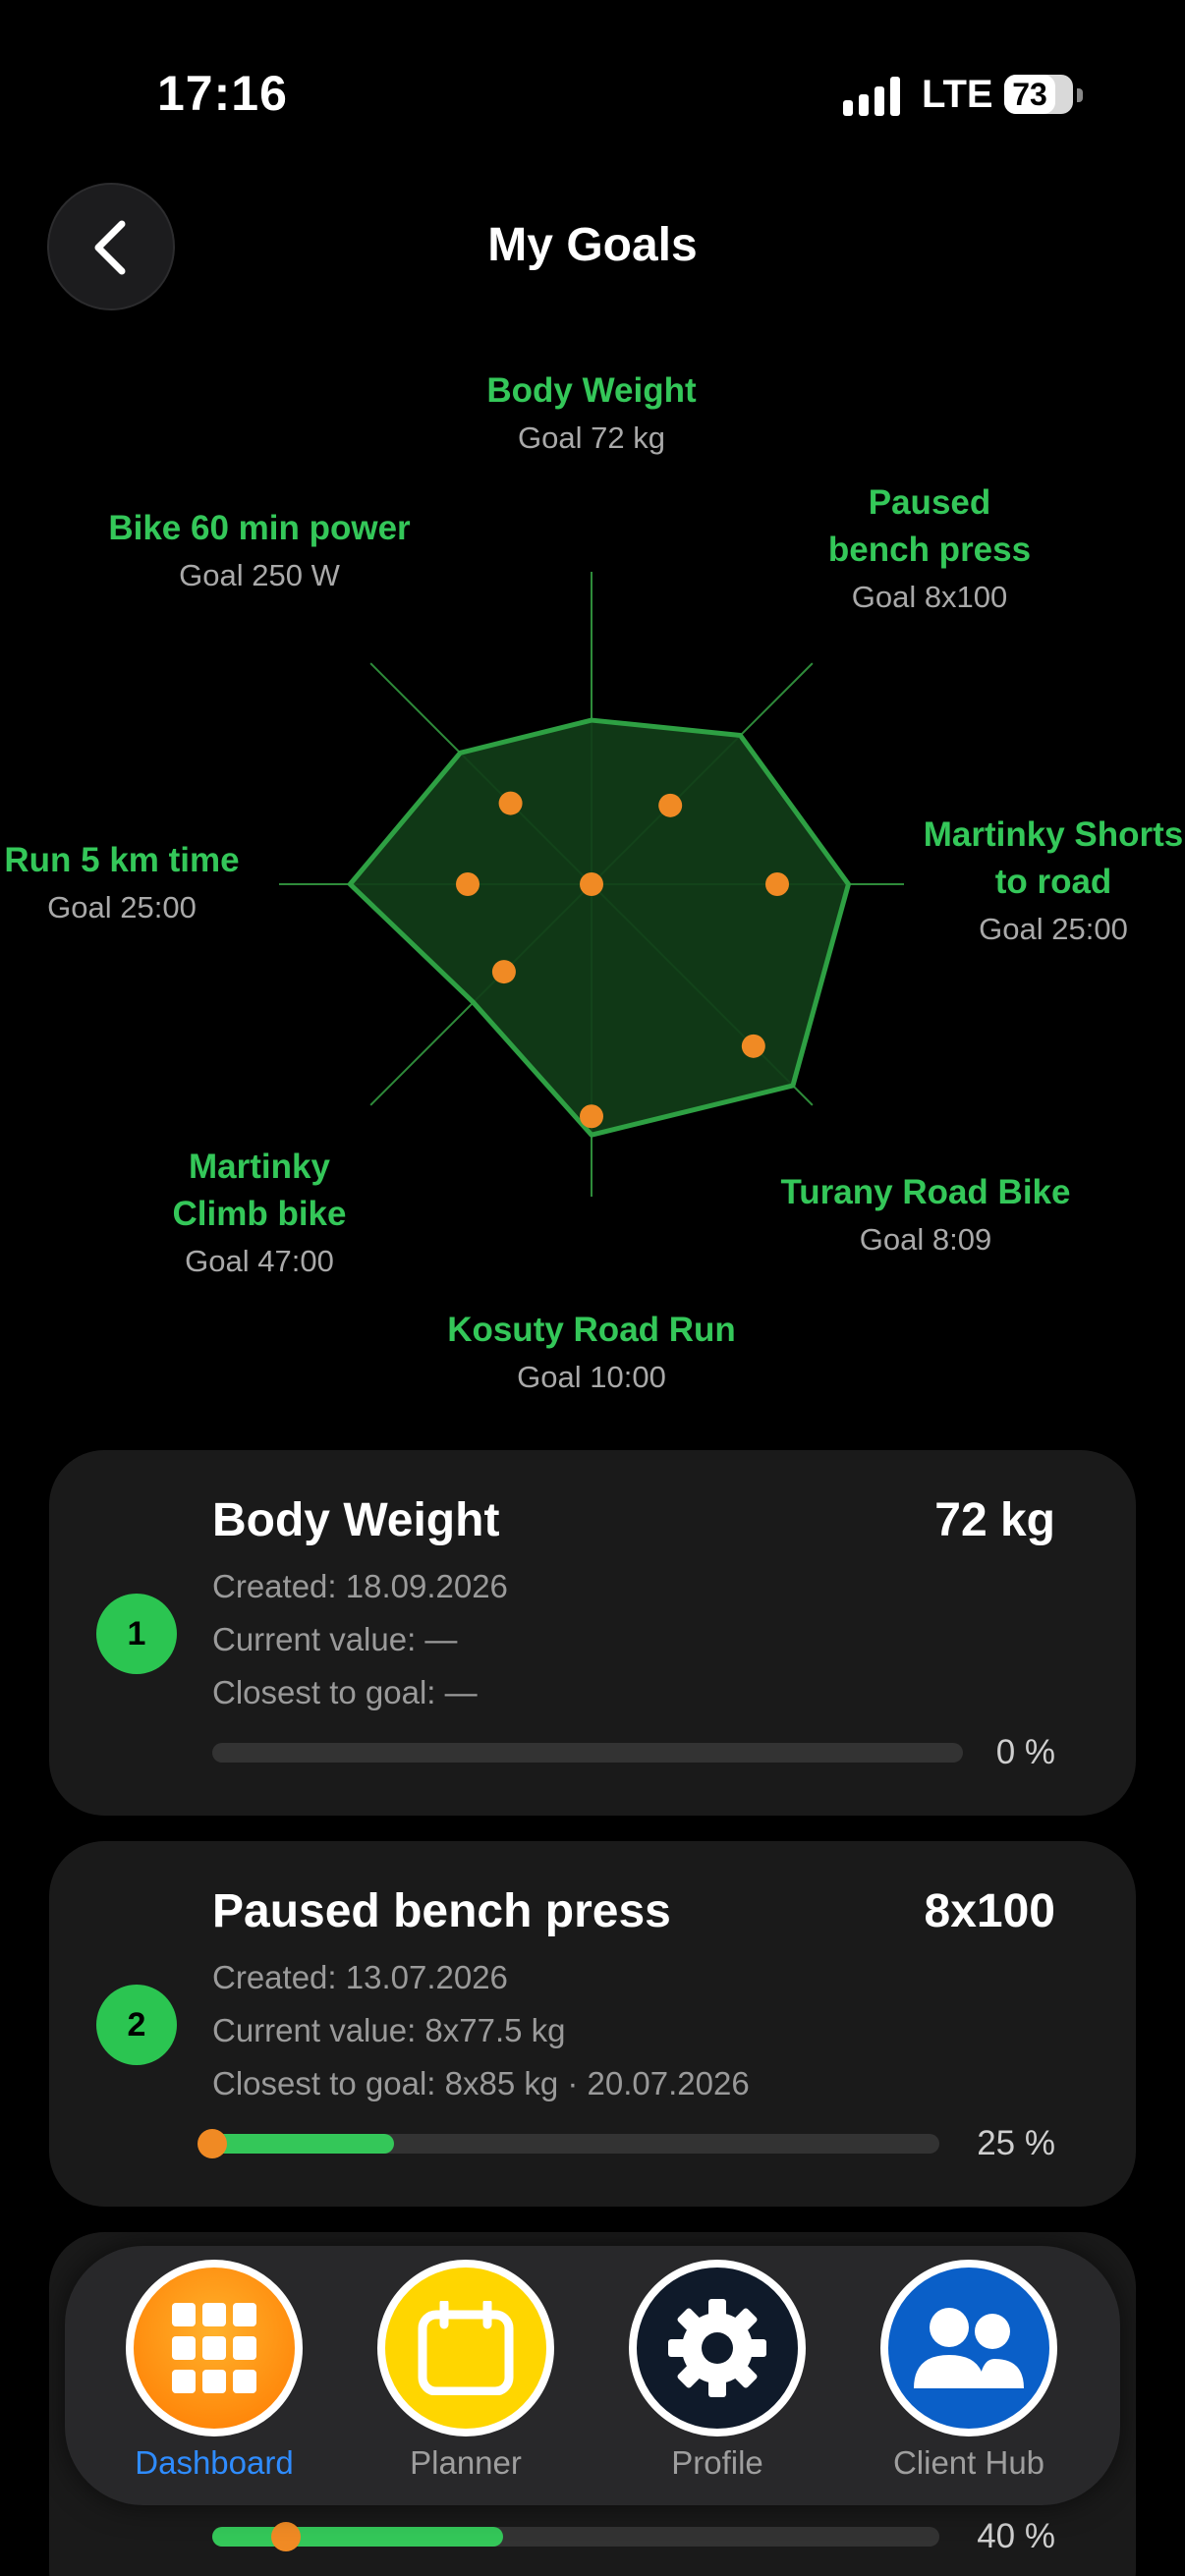 The height and width of the screenshot is (2576, 1185). Describe the element at coordinates (1016, 2536) in the screenshot. I see `goal-progress-percent: 40 %` at that location.